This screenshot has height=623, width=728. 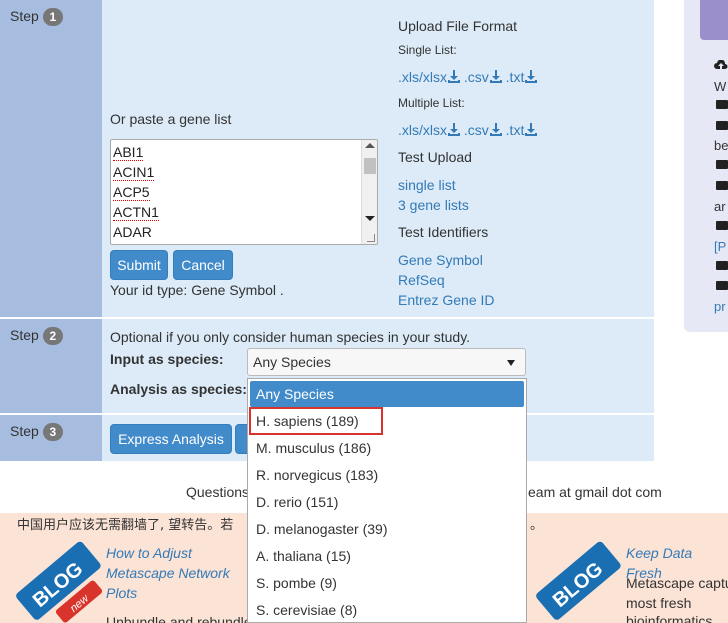 What do you see at coordinates (132, 232) in the screenshot?
I see `gene-list-line: ADAR` at bounding box center [132, 232].